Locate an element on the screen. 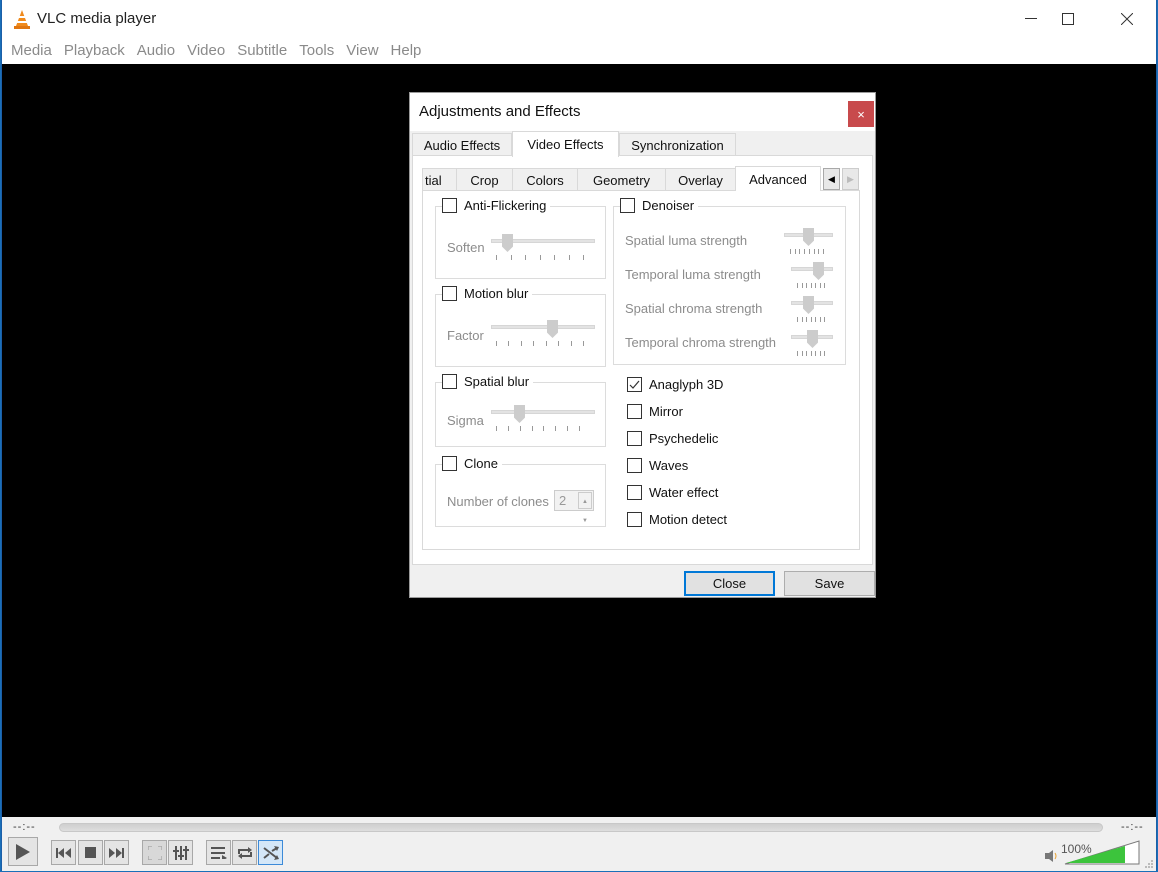 Image resolution: width=1158 pixels, height=872 pixels. psychedelic-option: Psychedelic is located at coordinates (672, 438).